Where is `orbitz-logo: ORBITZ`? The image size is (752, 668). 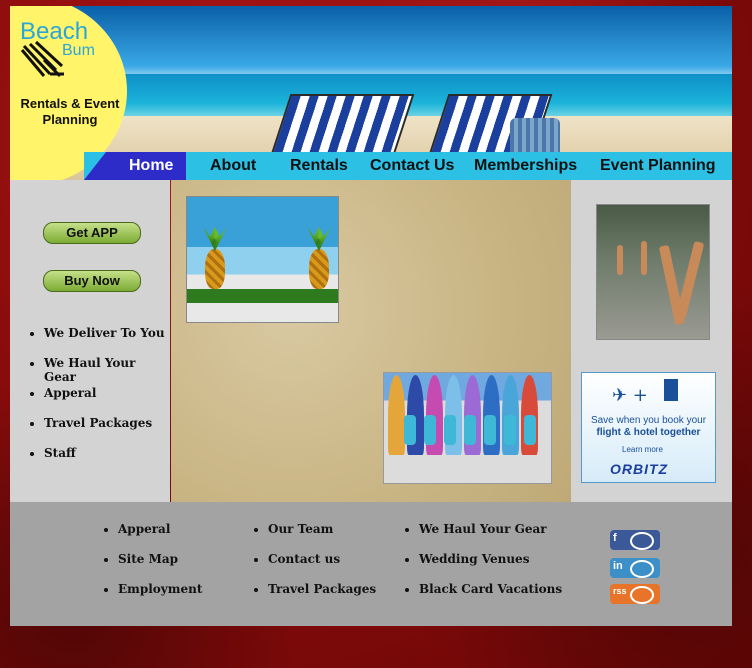
orbitz-logo: ORBITZ is located at coordinates (639, 469).